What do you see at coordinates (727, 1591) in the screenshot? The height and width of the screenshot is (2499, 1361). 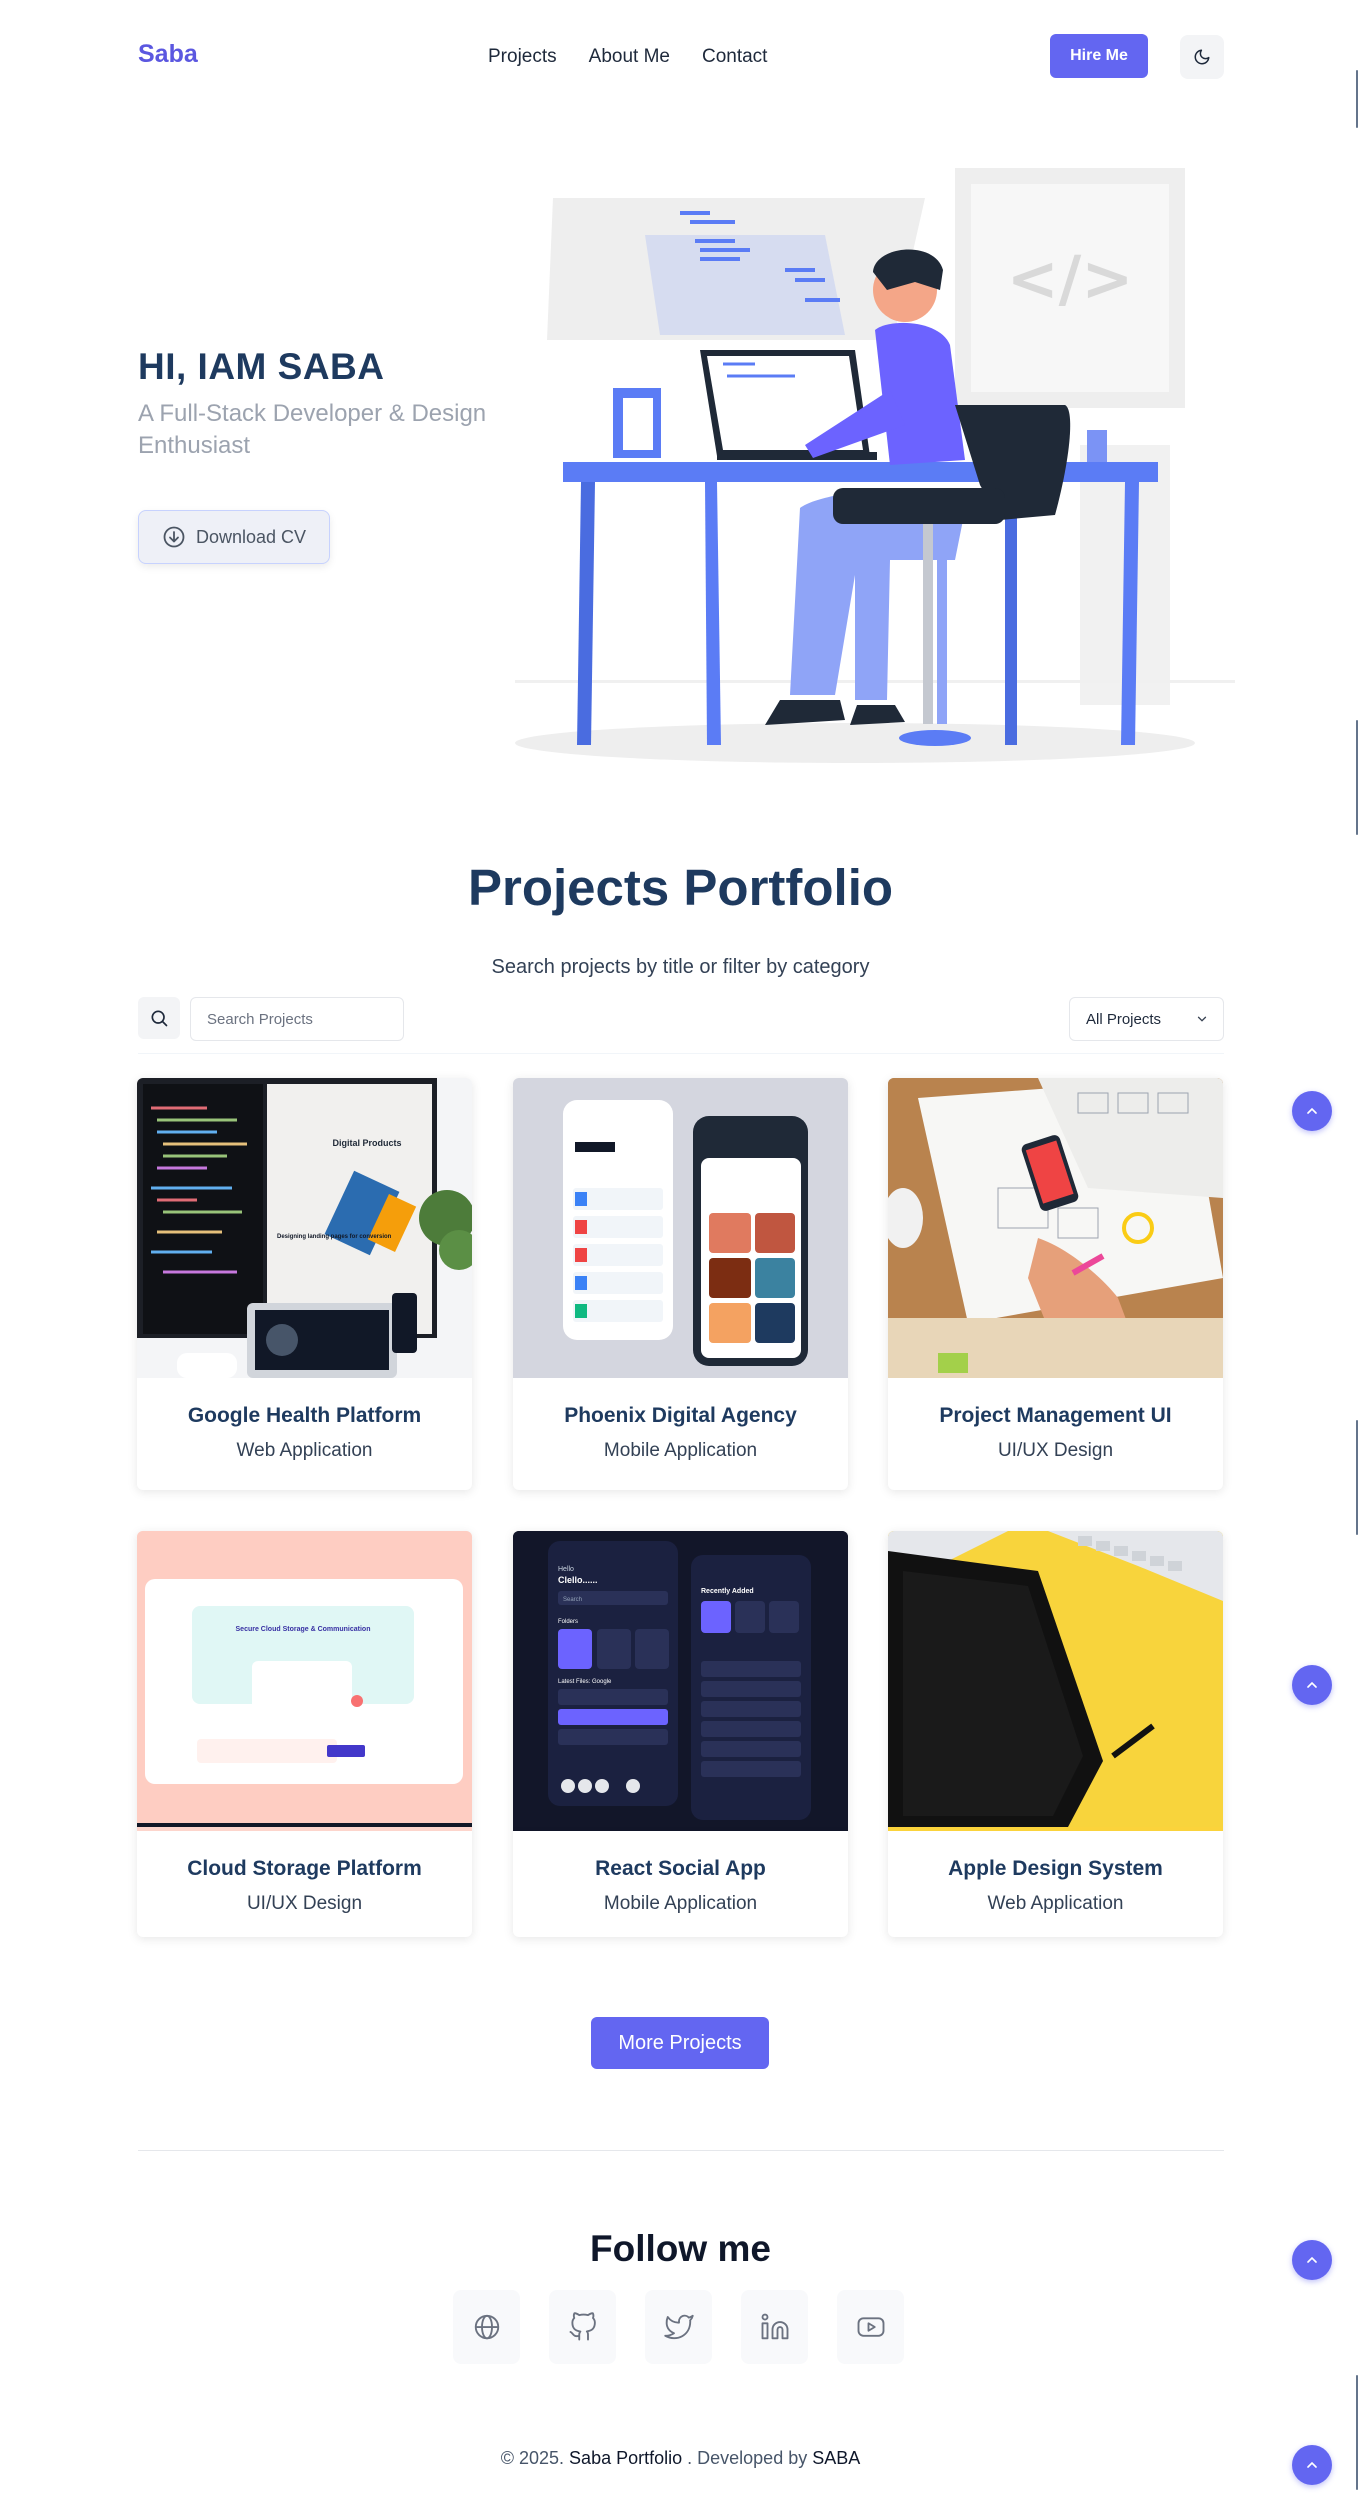 I see `thumb-recent: Recently Added` at bounding box center [727, 1591].